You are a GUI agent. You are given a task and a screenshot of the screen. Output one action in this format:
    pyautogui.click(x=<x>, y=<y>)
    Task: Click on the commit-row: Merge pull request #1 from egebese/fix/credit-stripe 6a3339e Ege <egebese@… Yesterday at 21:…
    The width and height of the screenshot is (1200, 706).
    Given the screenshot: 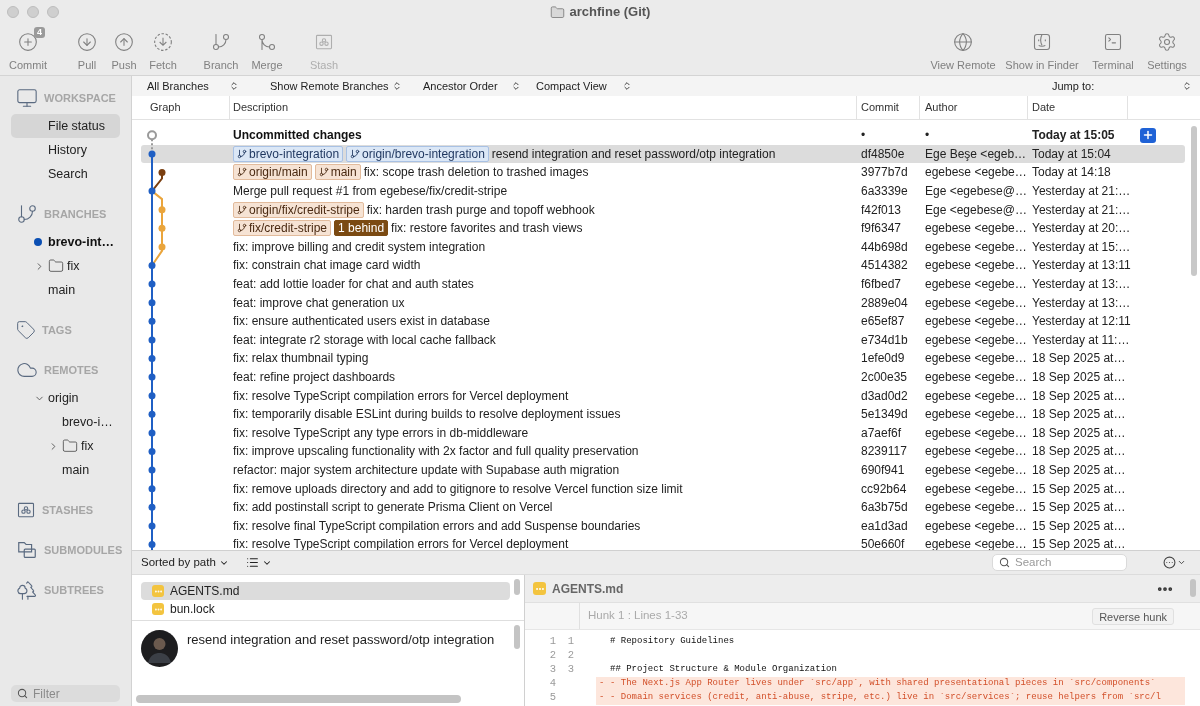 What is the action you would take?
    pyautogui.click(x=663, y=191)
    